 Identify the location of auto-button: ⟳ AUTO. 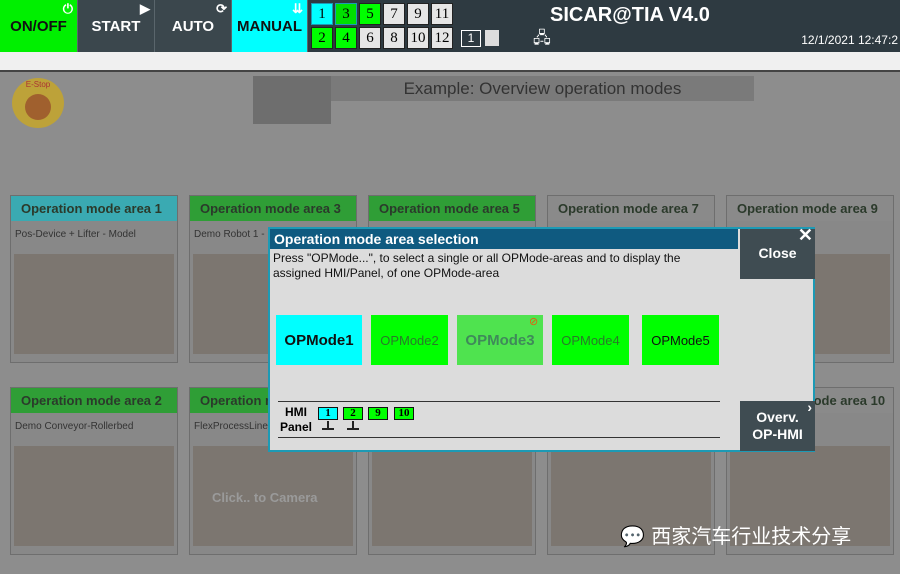
(193, 26).